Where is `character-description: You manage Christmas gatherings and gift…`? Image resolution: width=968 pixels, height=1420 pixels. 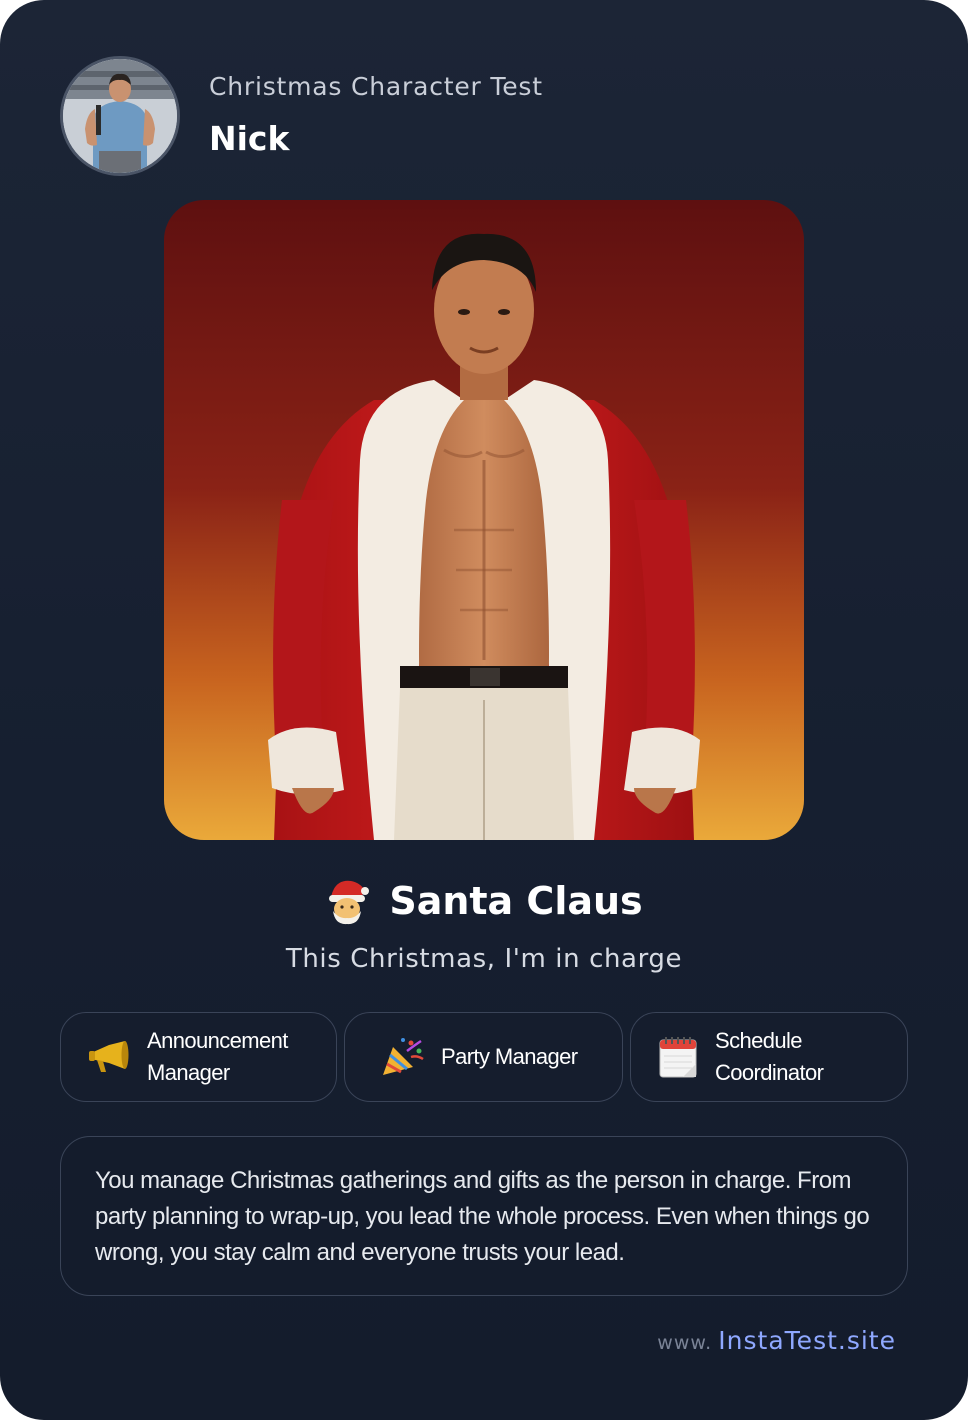
character-description: You manage Christmas gatherings and gift… is located at coordinates (482, 1216).